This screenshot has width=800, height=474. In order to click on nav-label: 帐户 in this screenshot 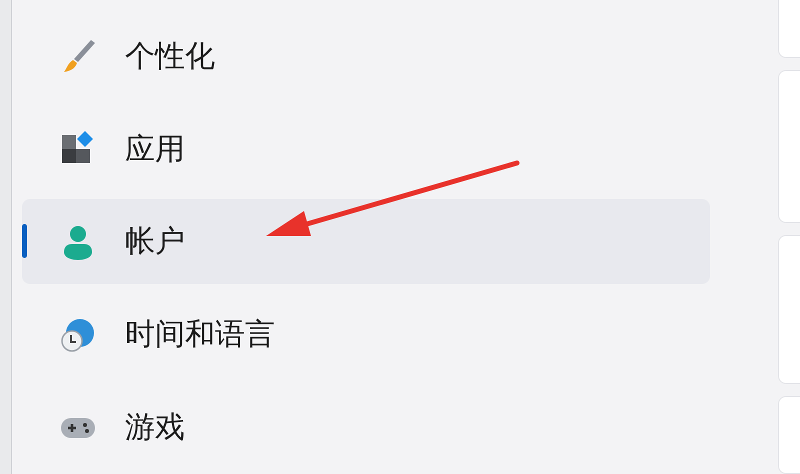, I will do `click(155, 242)`.